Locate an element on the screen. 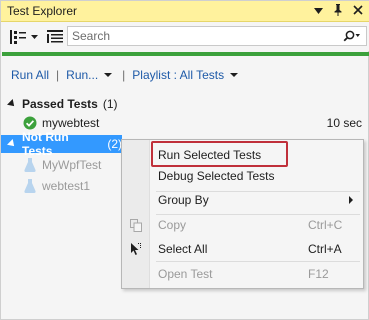 This screenshot has width=369, height=320. search-icon is located at coordinates (352, 36).